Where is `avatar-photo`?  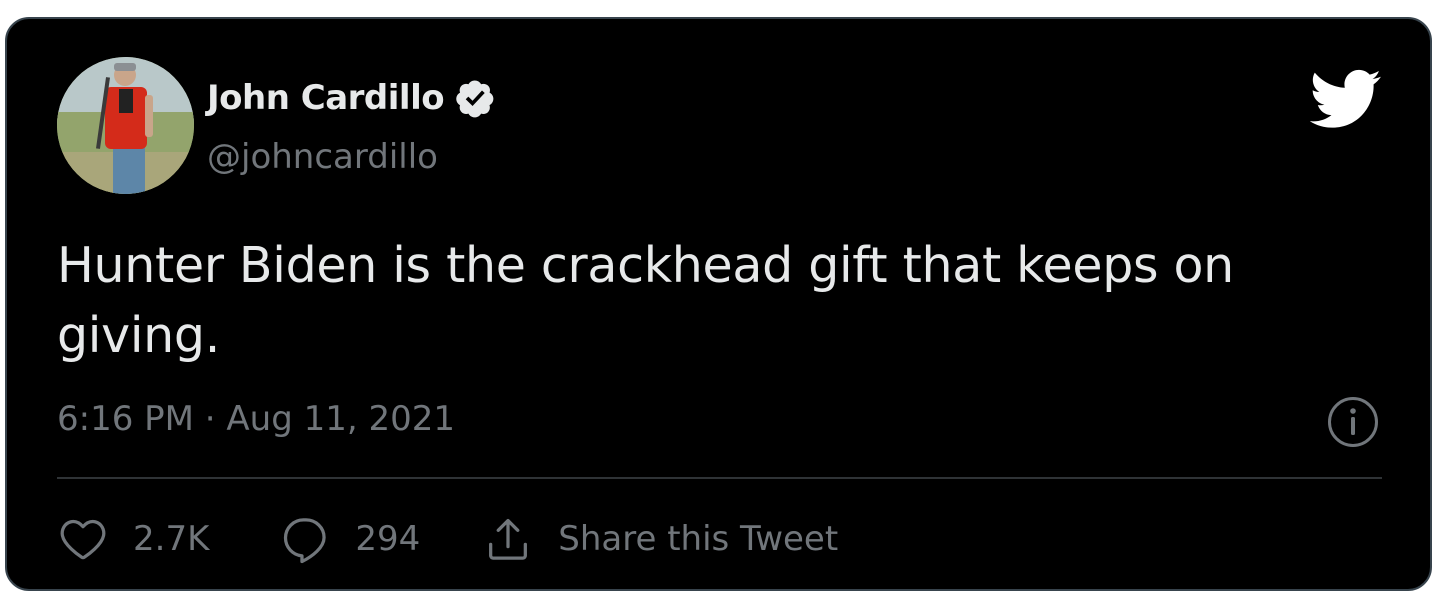
avatar-photo is located at coordinates (125, 125).